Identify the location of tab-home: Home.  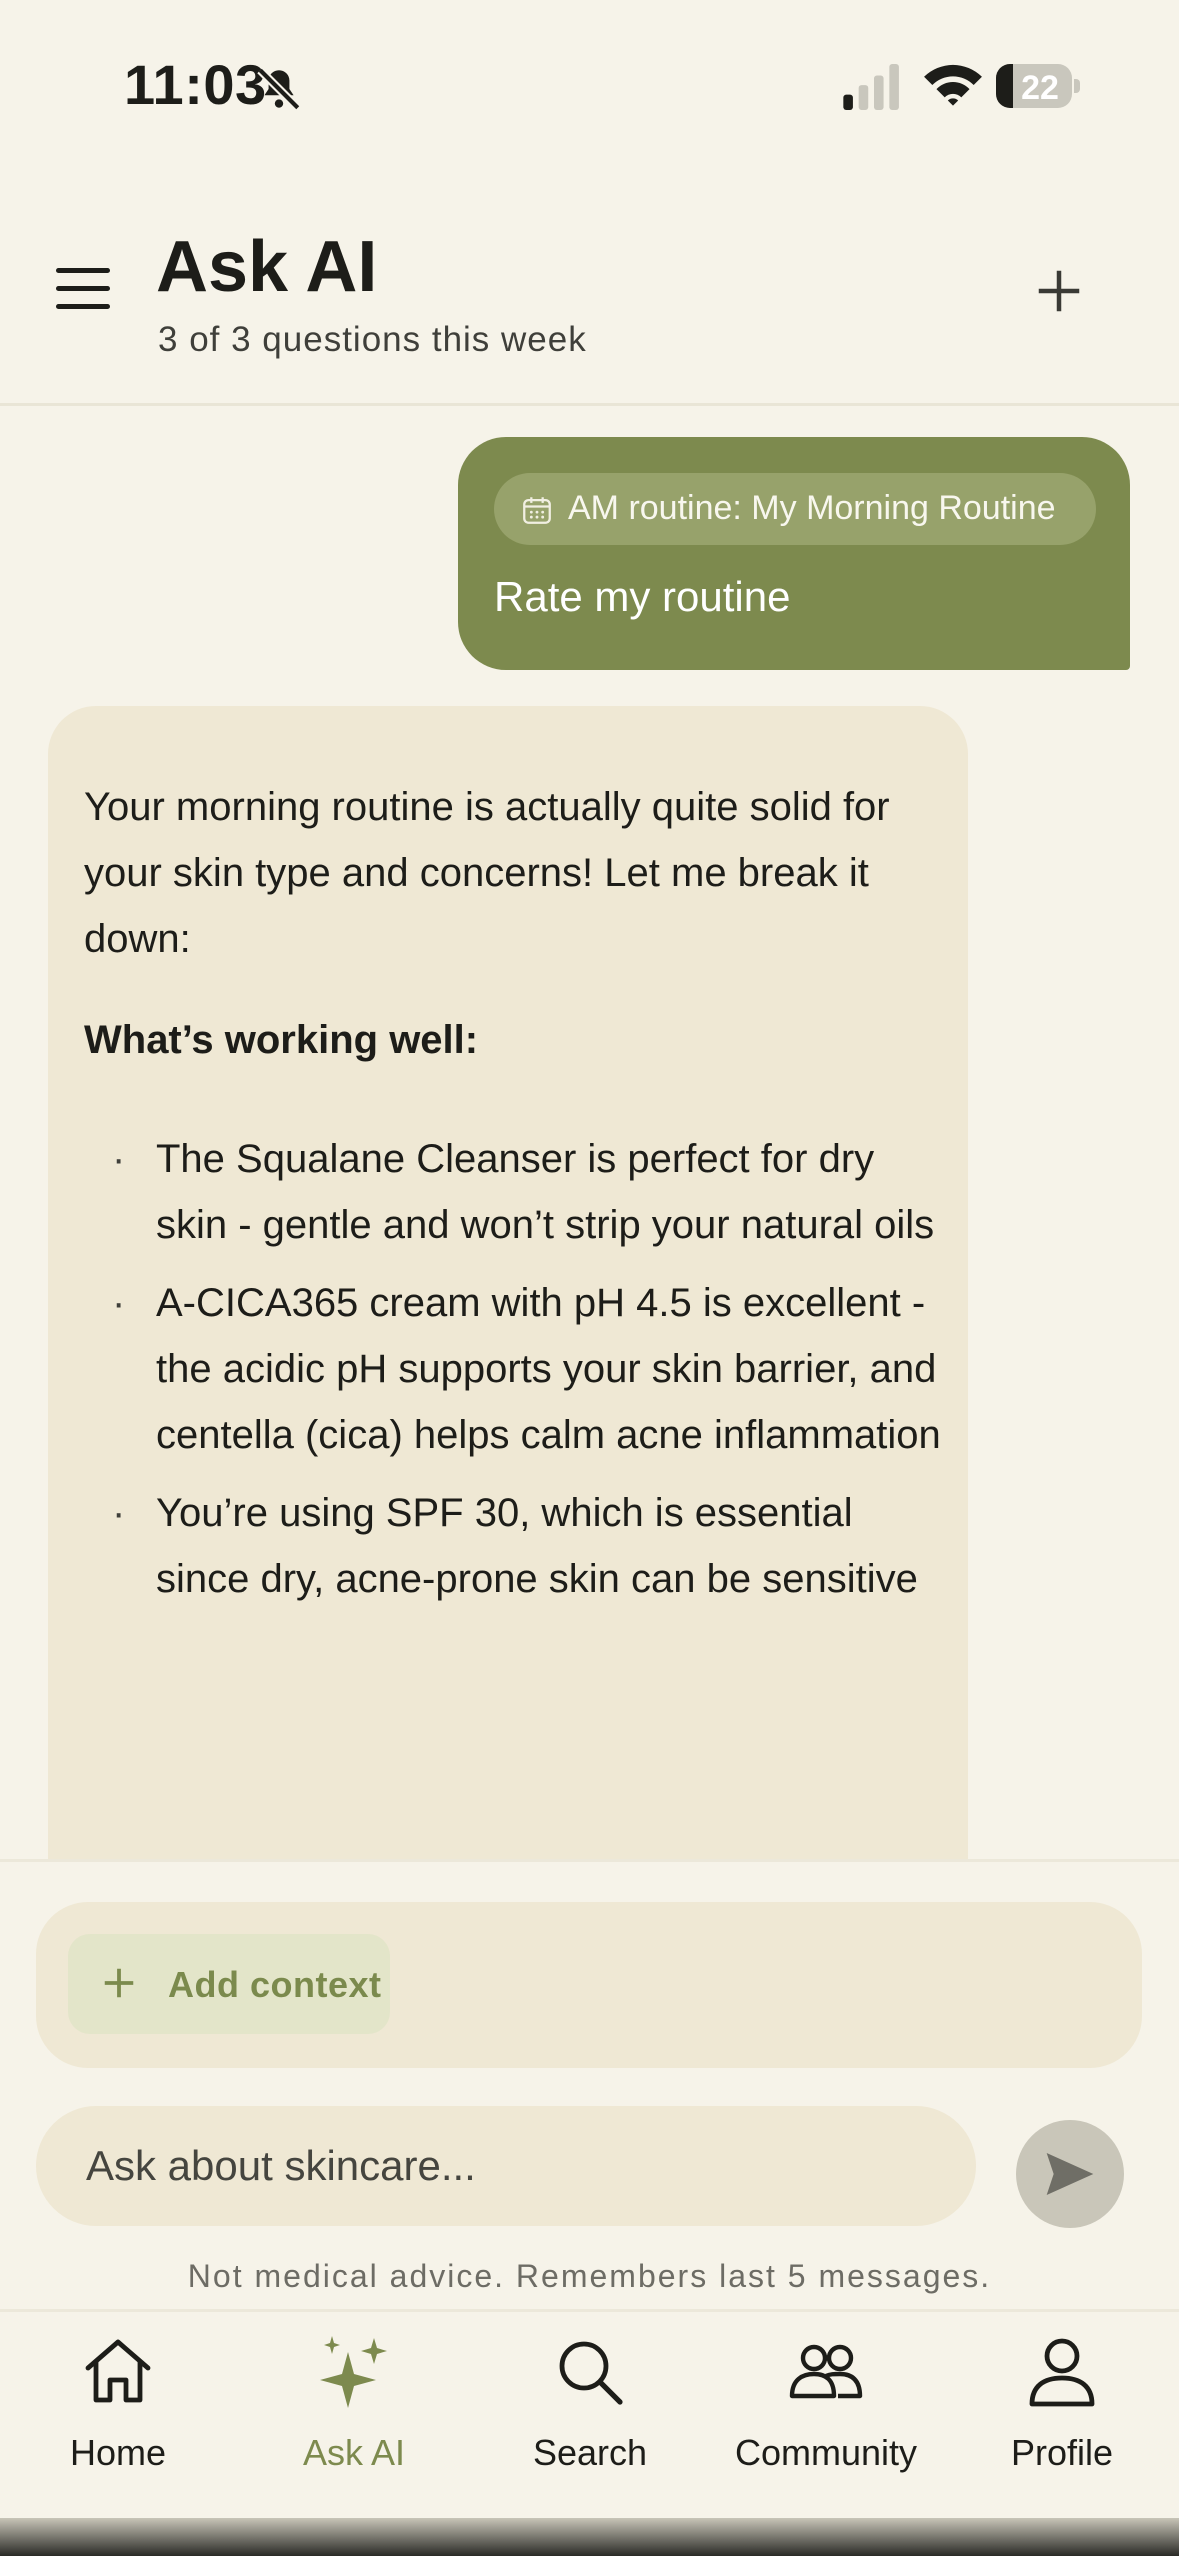
(118, 2412).